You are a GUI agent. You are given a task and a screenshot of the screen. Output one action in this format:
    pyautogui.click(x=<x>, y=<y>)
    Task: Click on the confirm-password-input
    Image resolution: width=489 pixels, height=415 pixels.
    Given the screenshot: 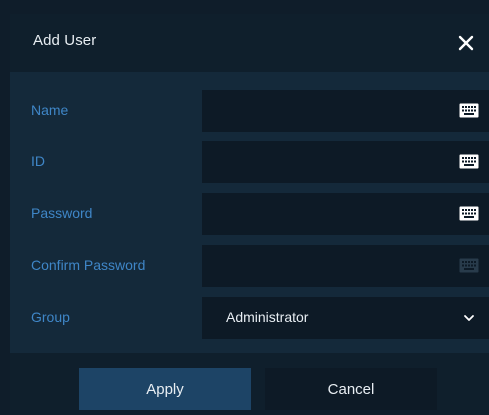 What is the action you would take?
    pyautogui.click(x=334, y=266)
    